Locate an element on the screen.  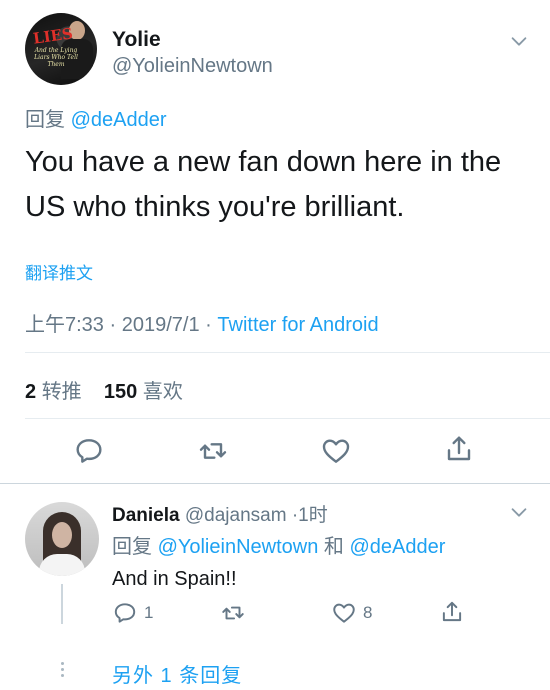
author-avatar: LIES And the Lying Liars Who Tell Them is located at coordinates (61, 49).